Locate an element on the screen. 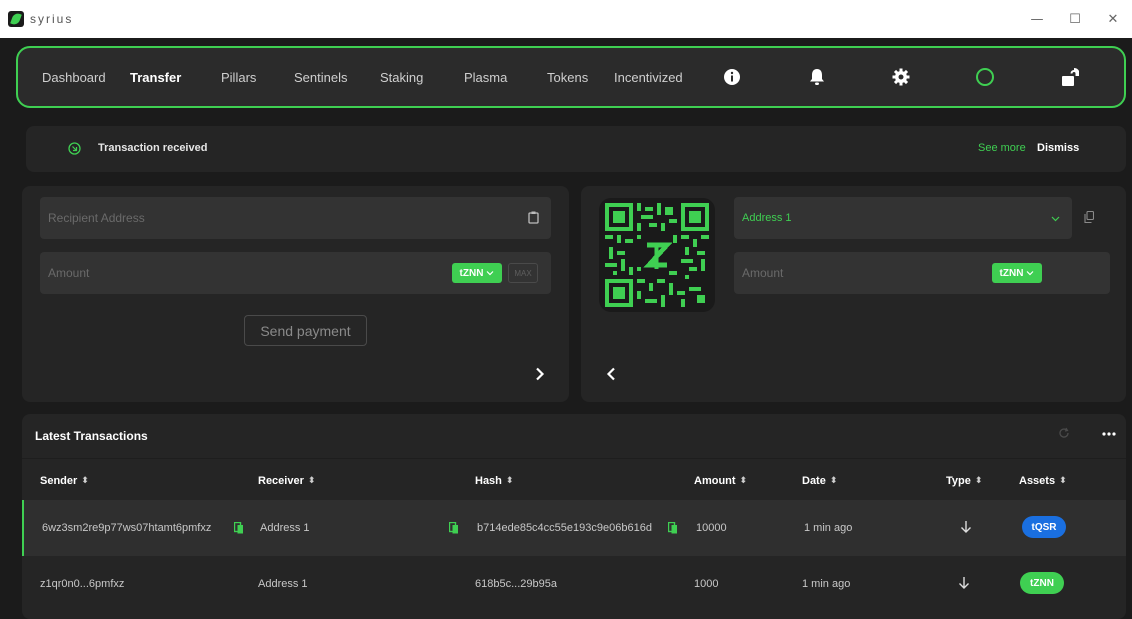 The height and width of the screenshot is (619, 1132). receive-address-value: Address 1 is located at coordinates (767, 218).